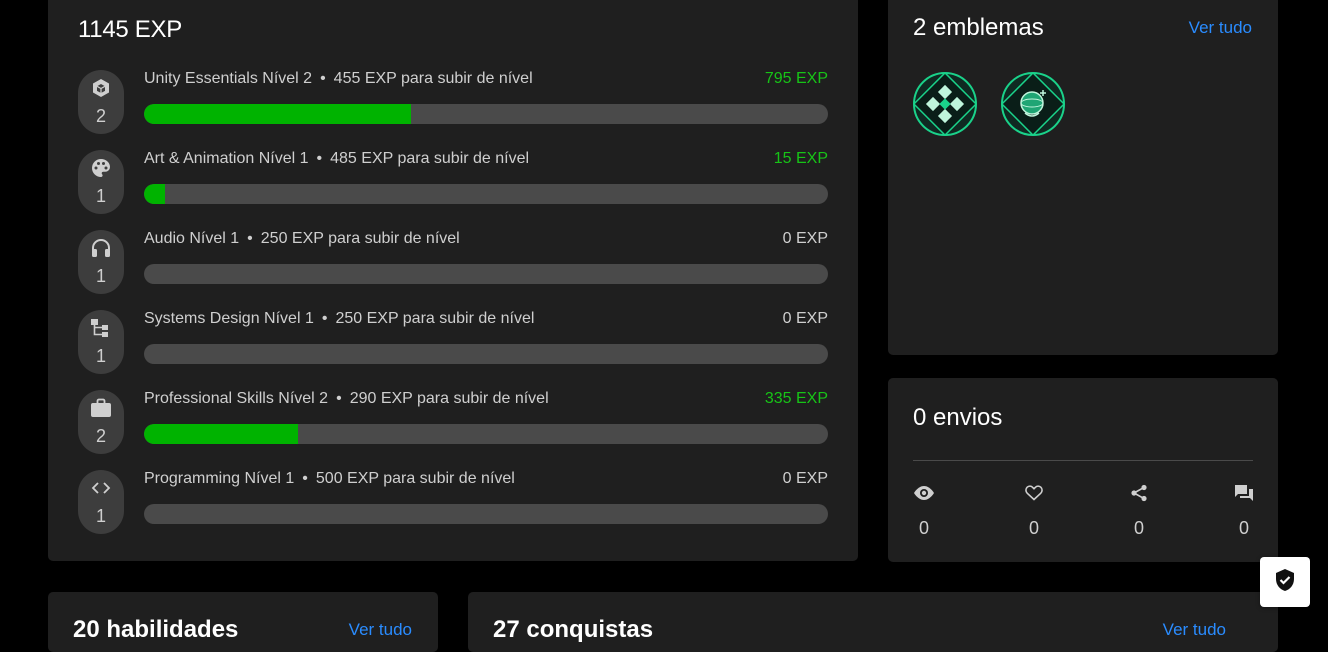 The height and width of the screenshot is (652, 1328). What do you see at coordinates (800, 158) in the screenshot?
I see `skill-exp-value: 15 EXP` at bounding box center [800, 158].